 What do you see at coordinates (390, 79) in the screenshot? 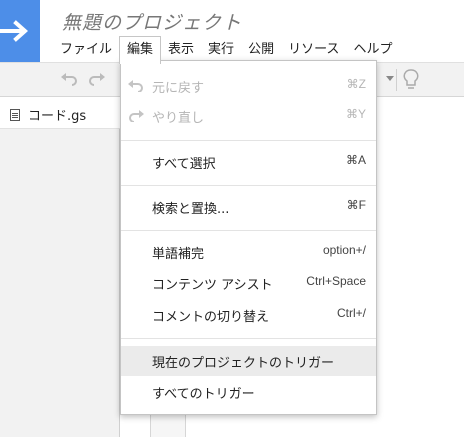
I see `chevron-down-icon` at bounding box center [390, 79].